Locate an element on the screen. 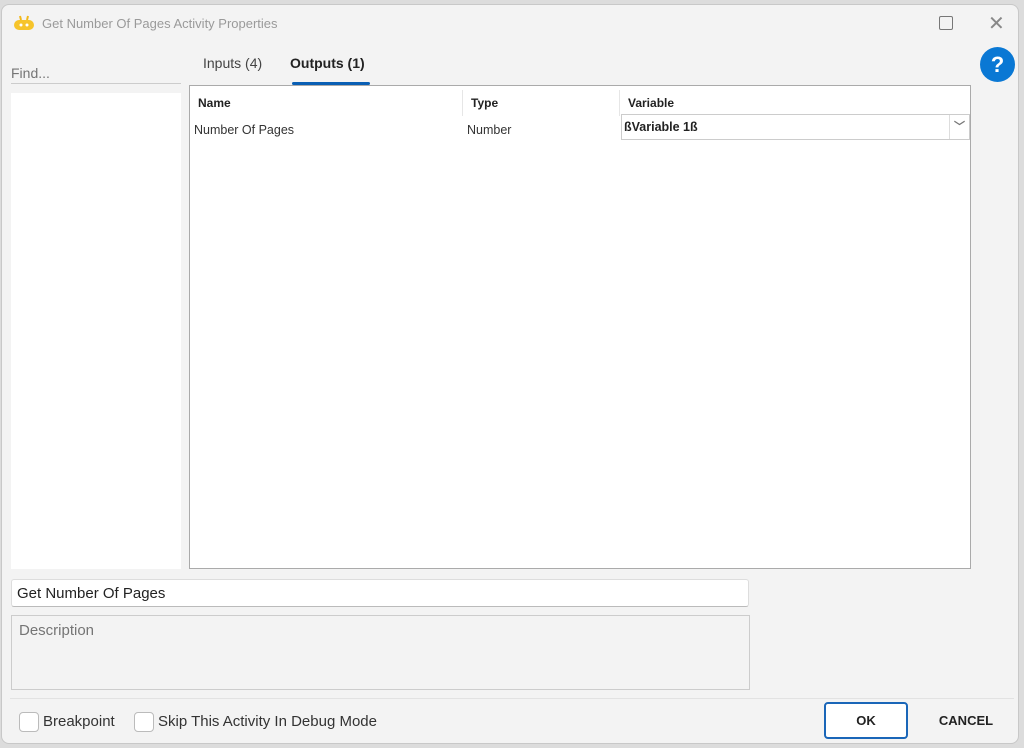 The image size is (1024, 748). cancel-button: CANCEL is located at coordinates (966, 720).